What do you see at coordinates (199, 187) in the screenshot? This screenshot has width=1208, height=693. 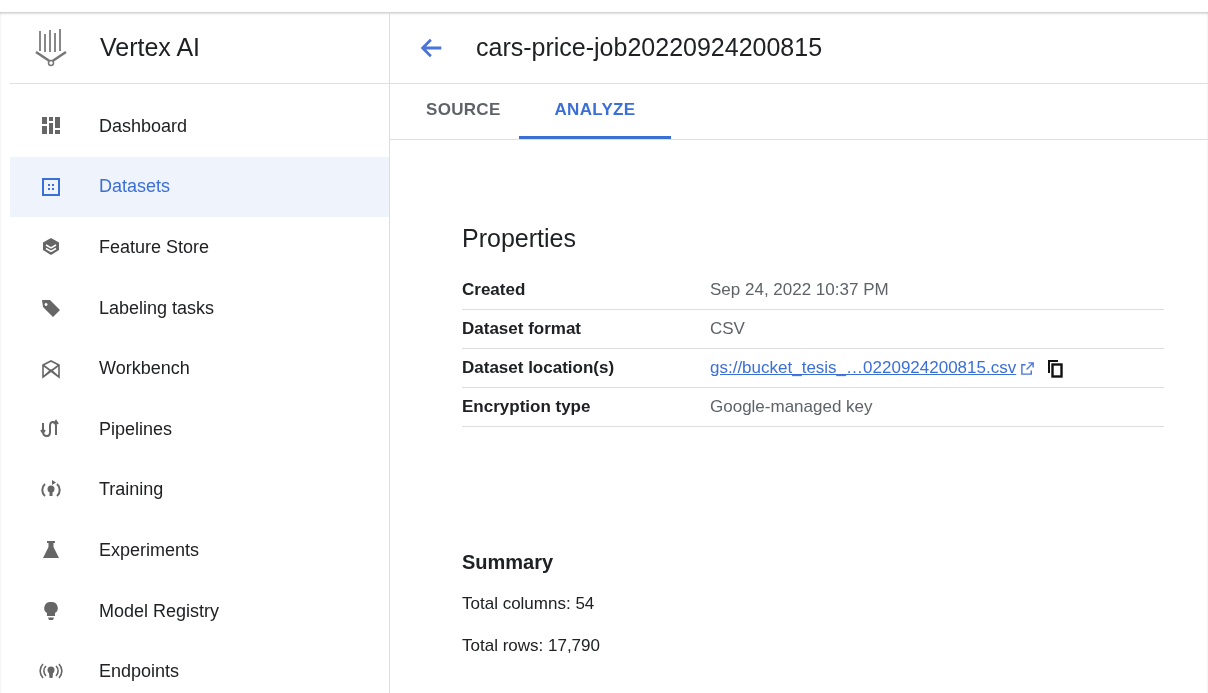 I see `sidebar-item: Datasets` at bounding box center [199, 187].